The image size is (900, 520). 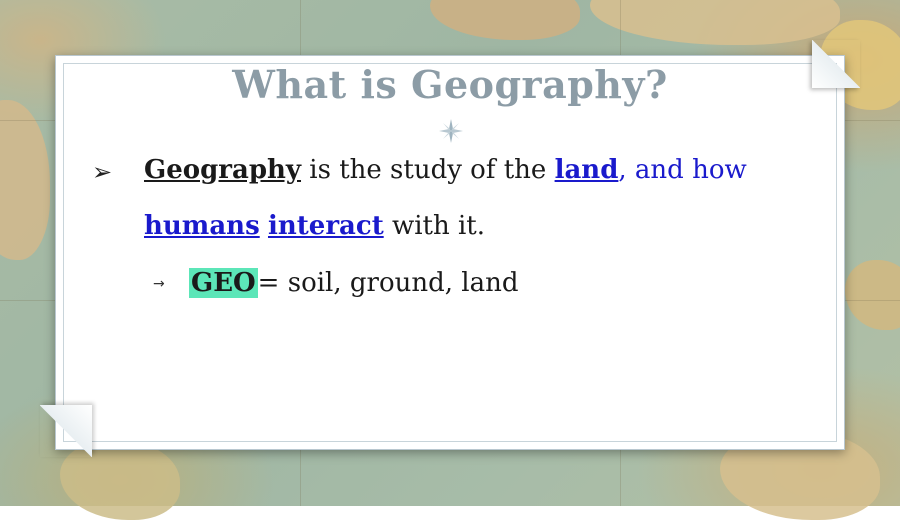 I want to click on link-land: land, so click(x=587, y=170).